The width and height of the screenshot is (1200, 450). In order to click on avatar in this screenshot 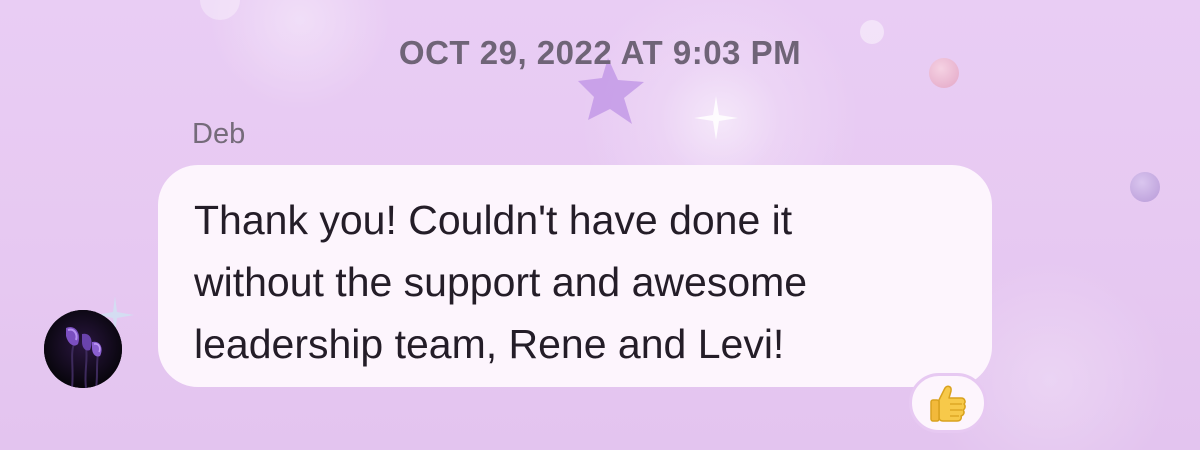, I will do `click(83, 349)`.